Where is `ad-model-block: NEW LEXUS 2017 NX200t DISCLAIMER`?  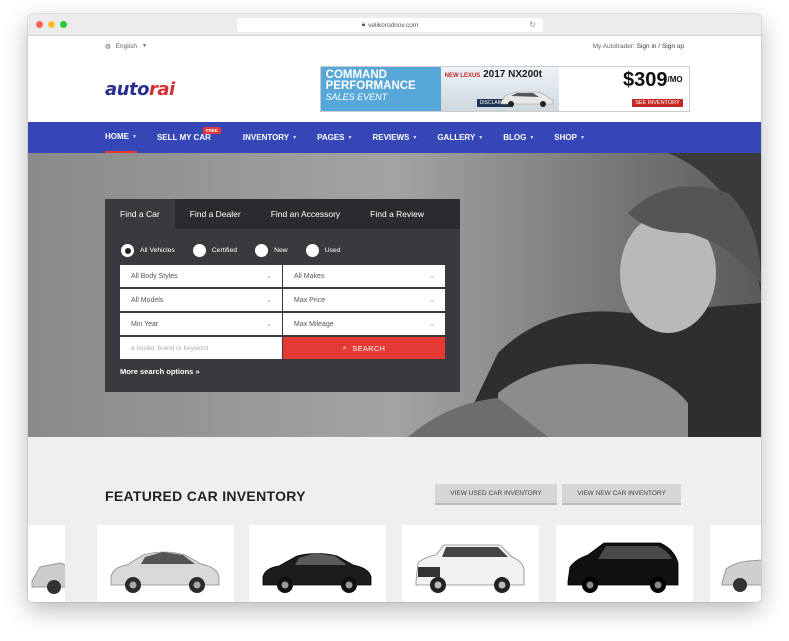 ad-model-block: NEW LEXUS 2017 NX200t DISCLAIMER is located at coordinates (499, 89).